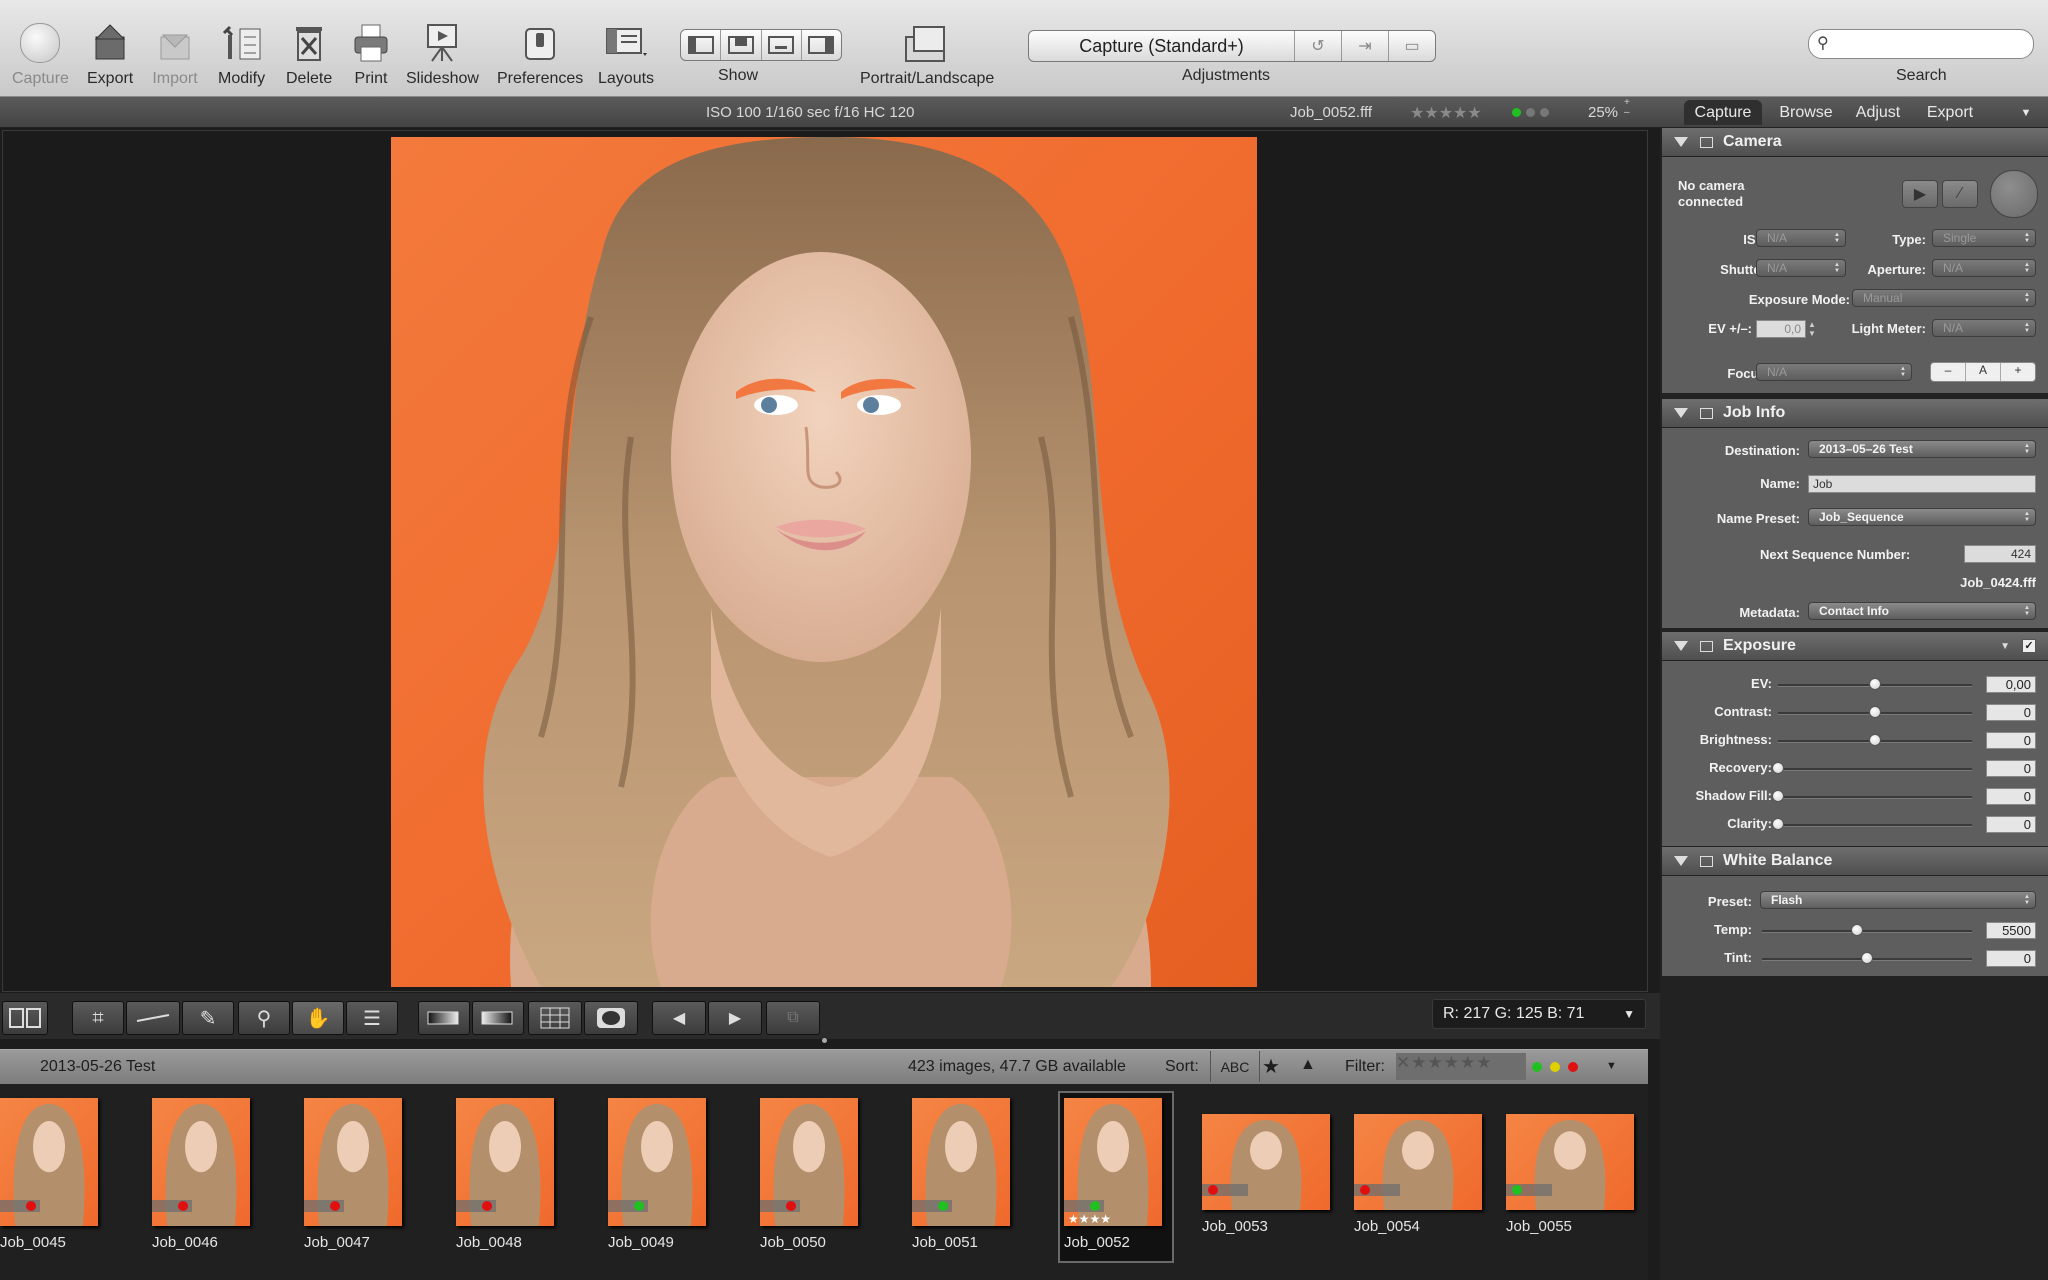 The width and height of the screenshot is (2048, 1280). Describe the element at coordinates (555, 1018) in the screenshot. I see `grid-button` at that location.